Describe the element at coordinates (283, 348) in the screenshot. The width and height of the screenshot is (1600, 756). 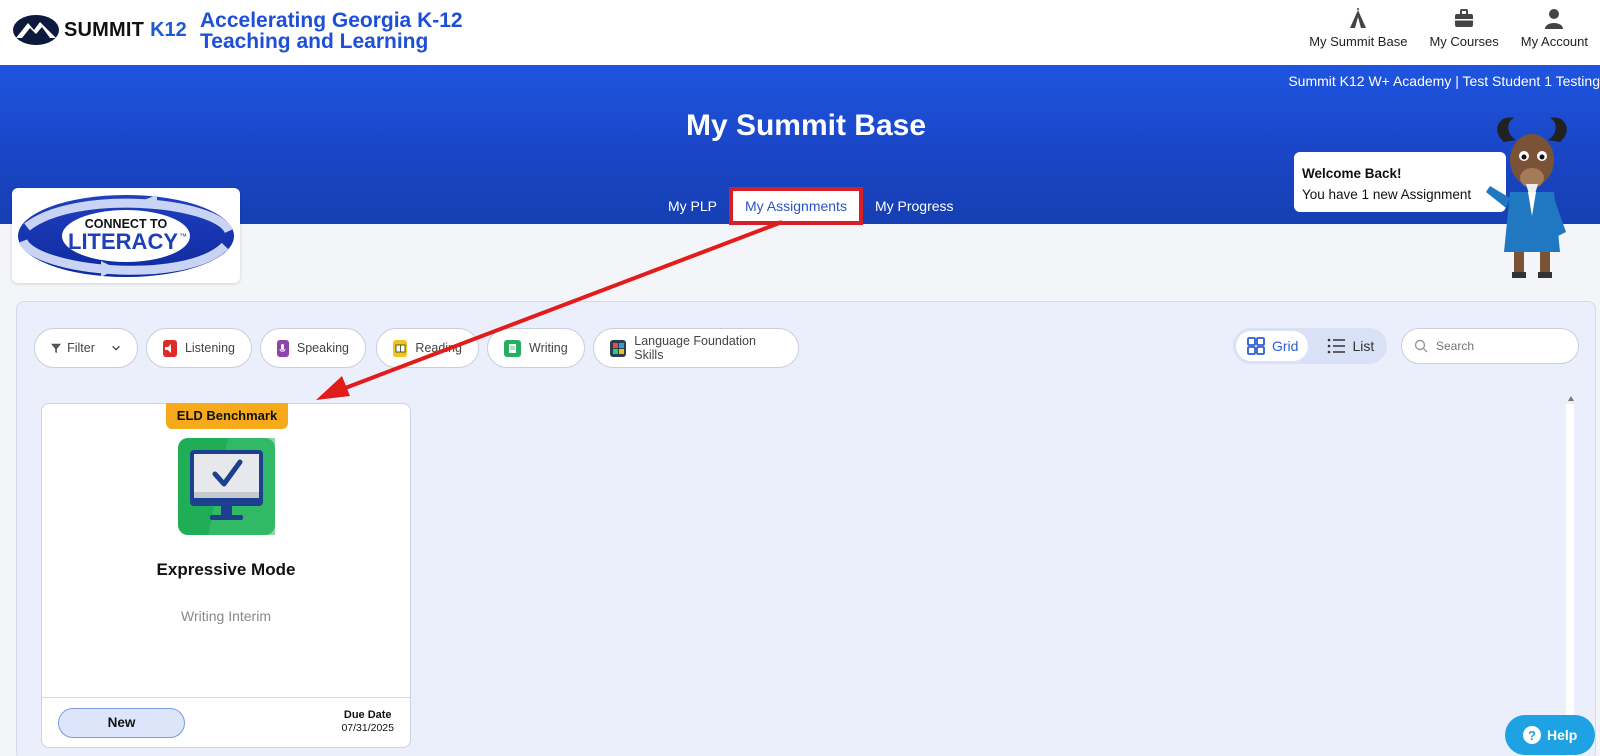
I see `microphone-icon` at that location.